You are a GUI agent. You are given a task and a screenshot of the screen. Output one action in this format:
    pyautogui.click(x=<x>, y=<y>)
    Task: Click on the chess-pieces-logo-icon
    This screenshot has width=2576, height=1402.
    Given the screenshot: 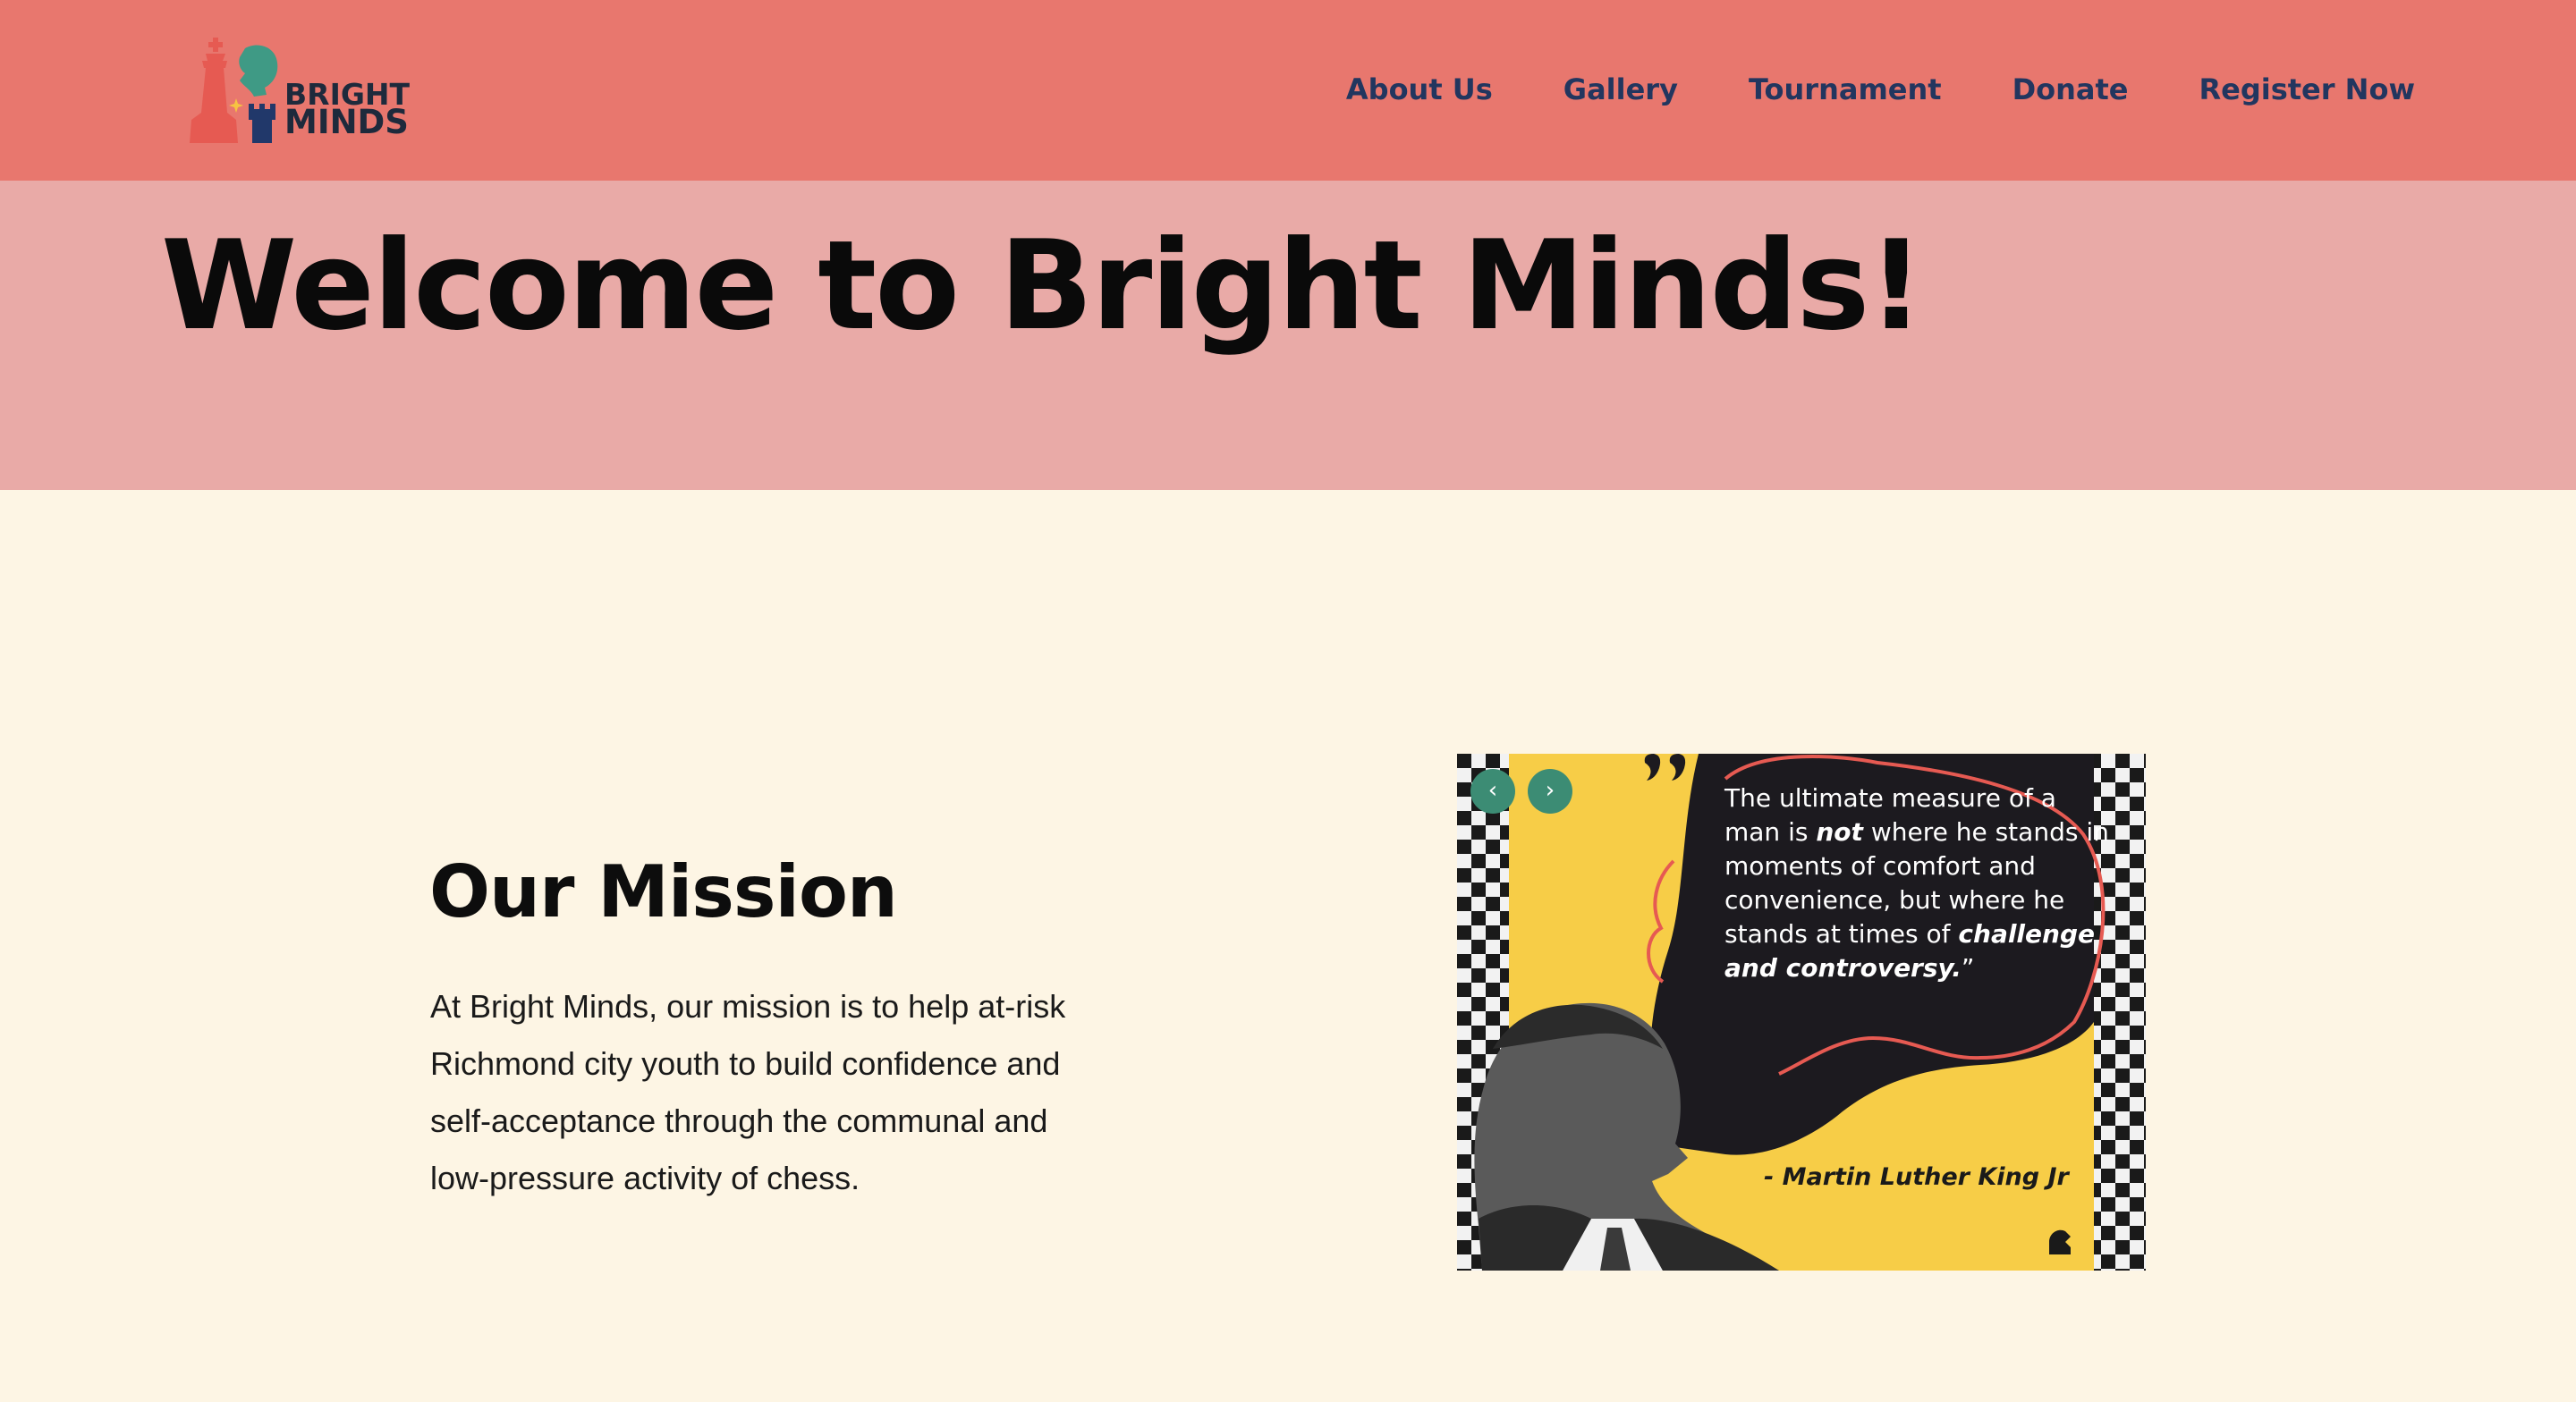 What is the action you would take?
    pyautogui.click(x=234, y=90)
    